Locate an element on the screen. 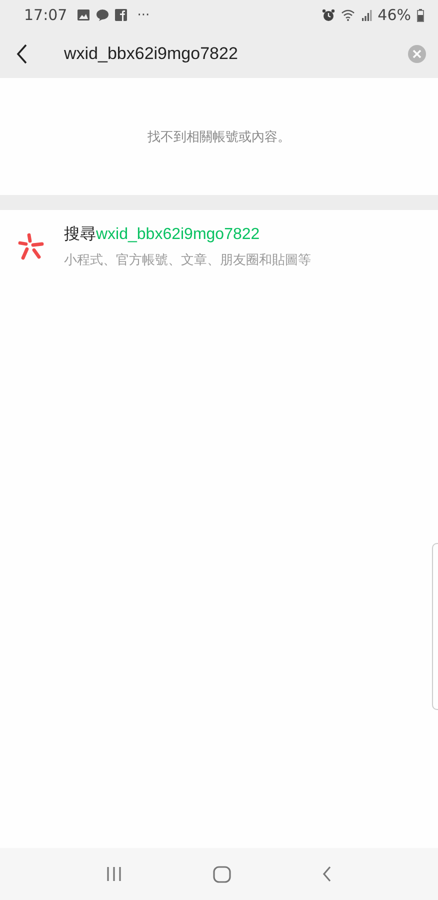  no-results-message: 找不到相關帳號或內容。 is located at coordinates (219, 137).